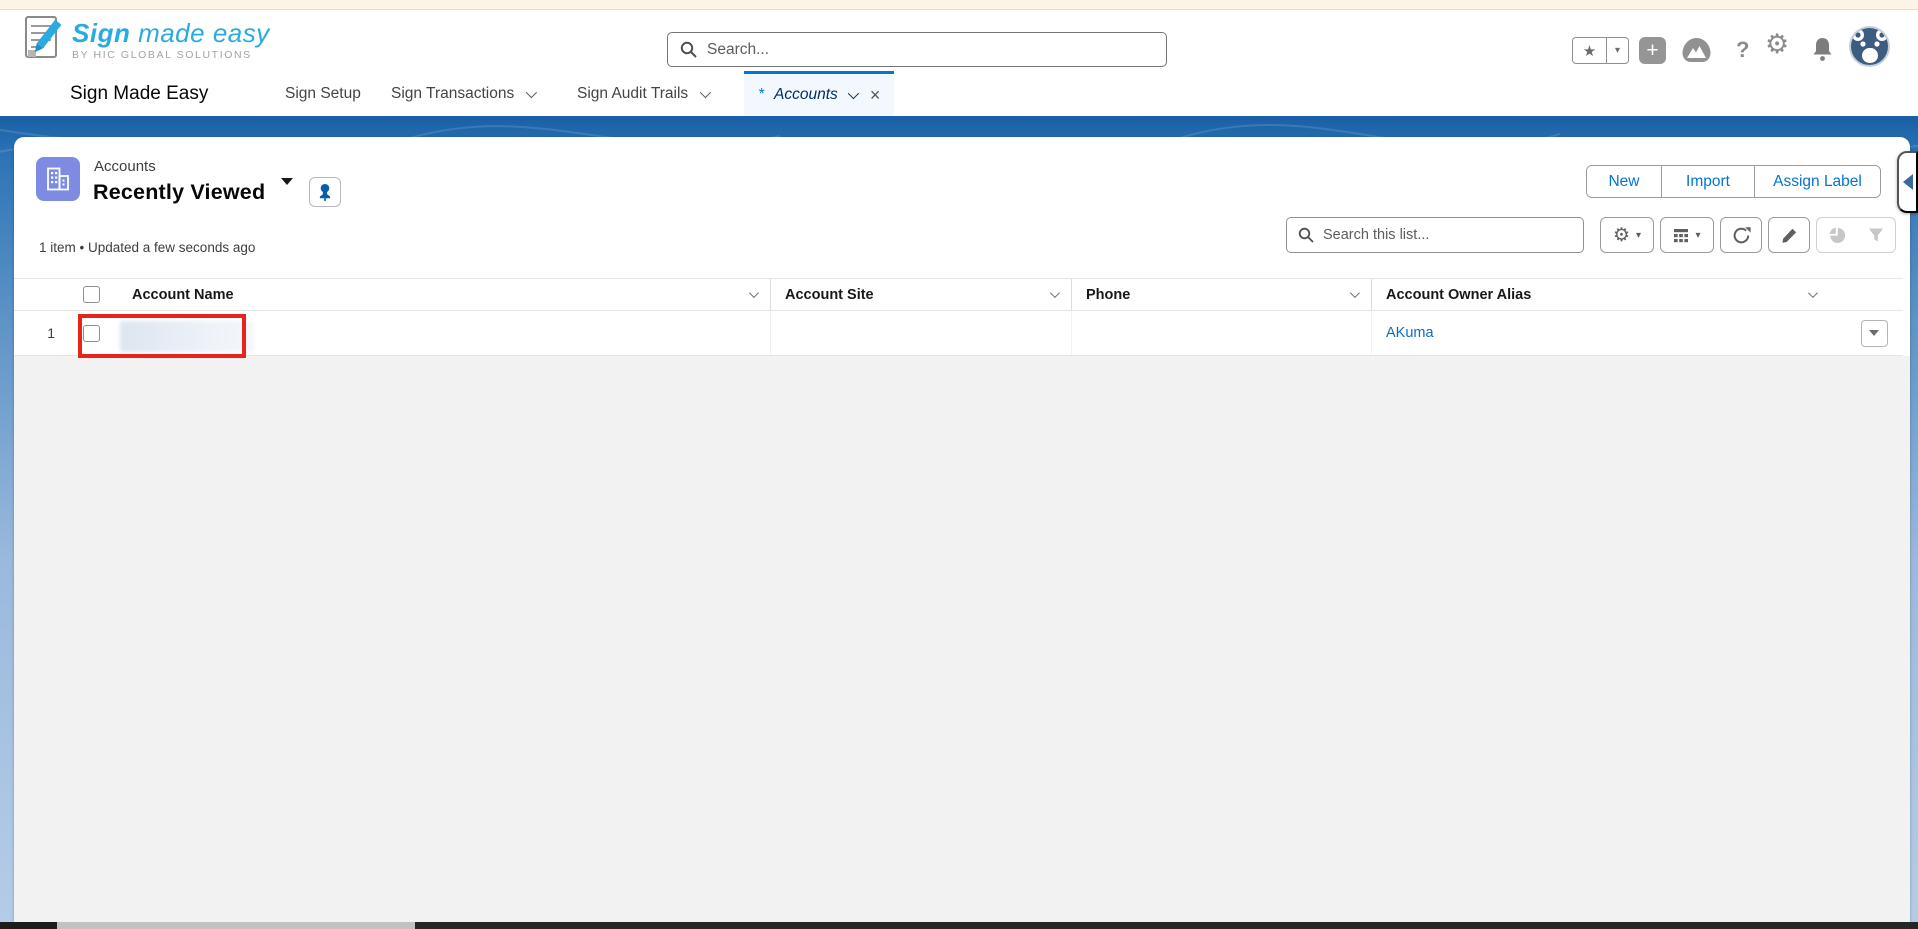 Image resolution: width=1918 pixels, height=929 pixels. I want to click on list-view-controls-button: ⚙ ▾, so click(1627, 235).